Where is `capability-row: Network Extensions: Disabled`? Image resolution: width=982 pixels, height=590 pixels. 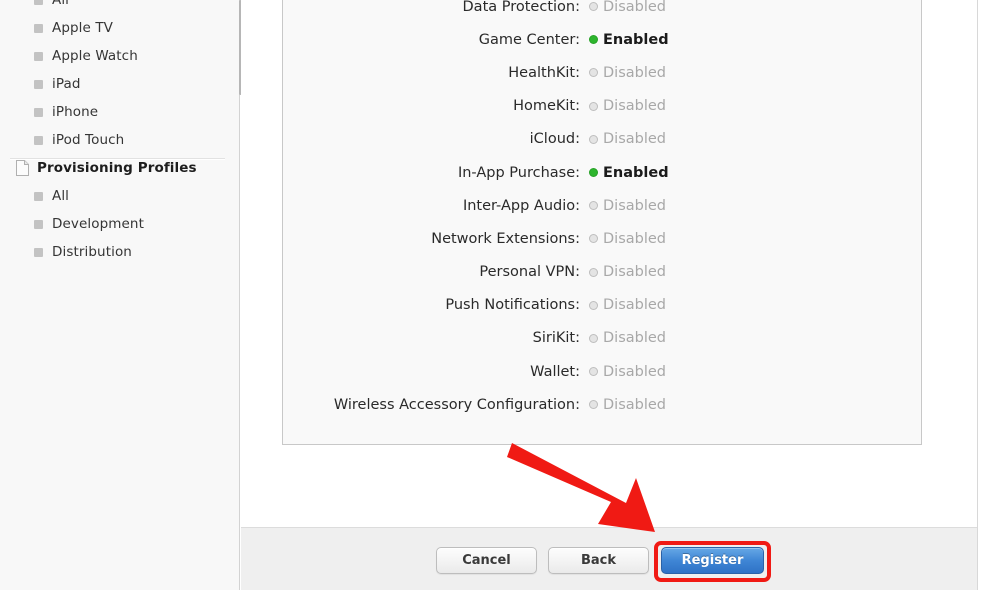 capability-row: Network Extensions: Disabled is located at coordinates (602, 238).